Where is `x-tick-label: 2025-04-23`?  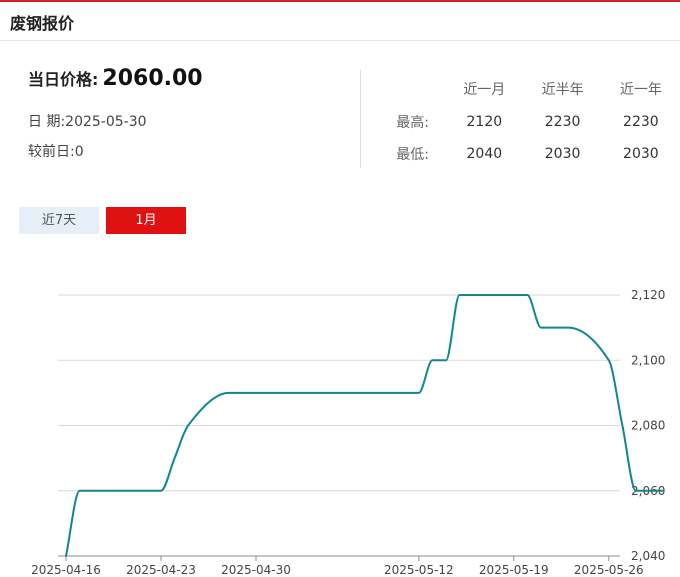 x-tick-label: 2025-04-23 is located at coordinates (161, 570).